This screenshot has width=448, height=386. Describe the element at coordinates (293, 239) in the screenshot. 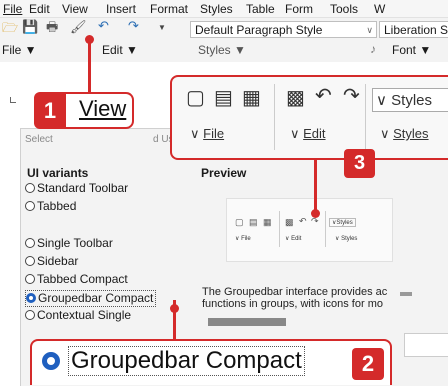

I see `preview-edit-label: ∨ Edit` at that location.